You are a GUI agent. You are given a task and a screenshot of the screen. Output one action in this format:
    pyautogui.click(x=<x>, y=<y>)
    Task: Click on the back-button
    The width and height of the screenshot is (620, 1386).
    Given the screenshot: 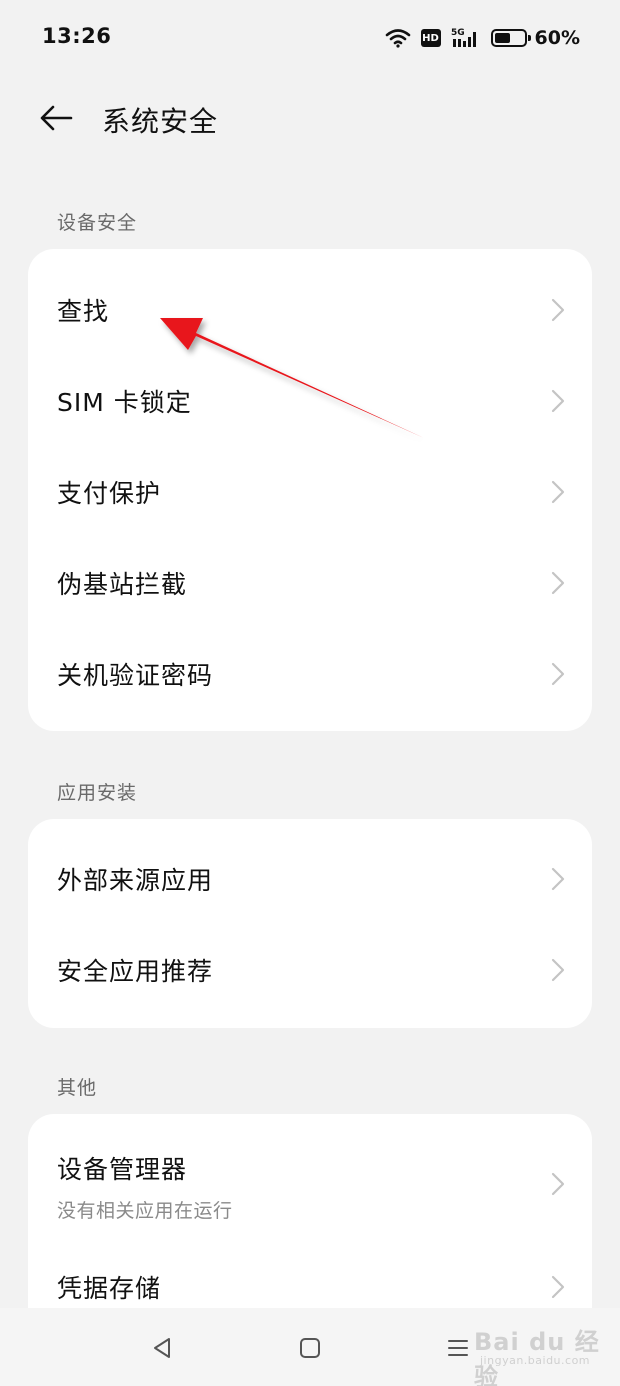 What is the action you would take?
    pyautogui.click(x=56, y=118)
    